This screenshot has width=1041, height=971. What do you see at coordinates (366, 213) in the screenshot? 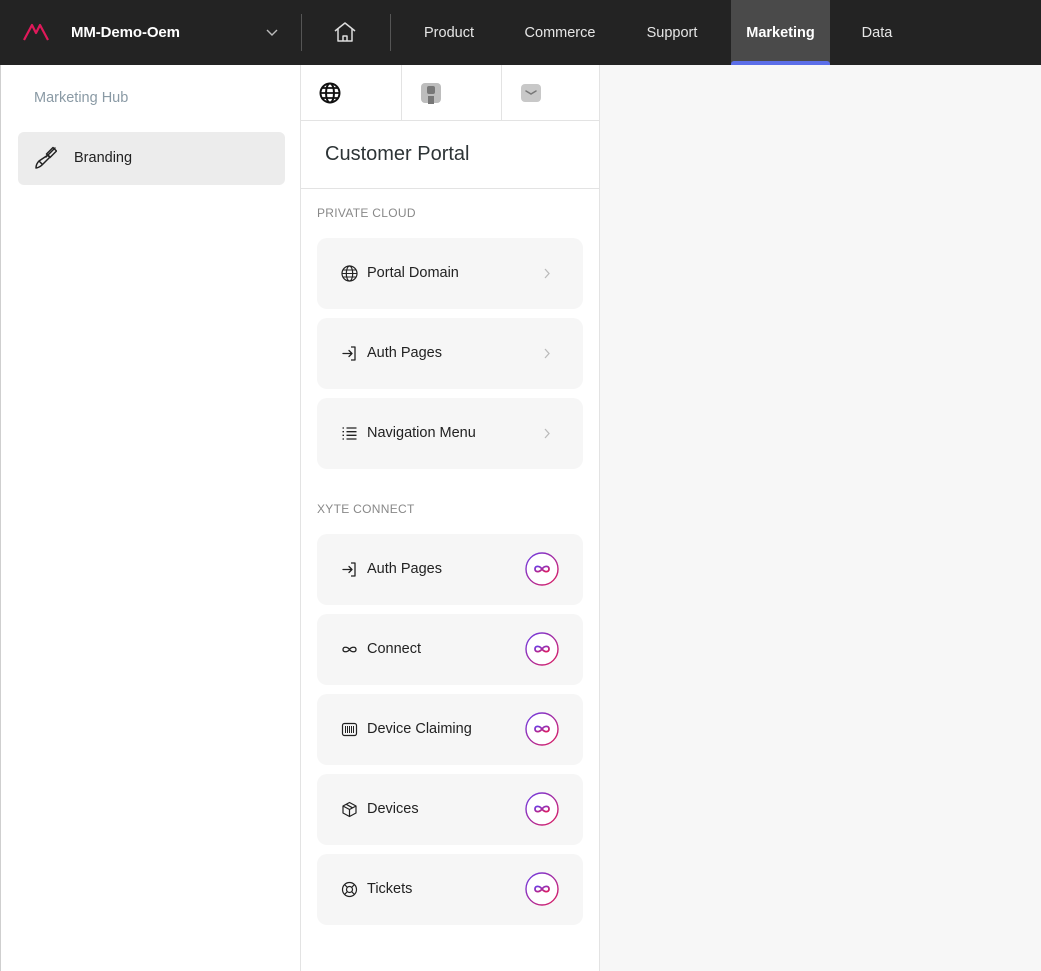
I see `section-label-private-cloud: PRIVATE CLOUD` at bounding box center [366, 213].